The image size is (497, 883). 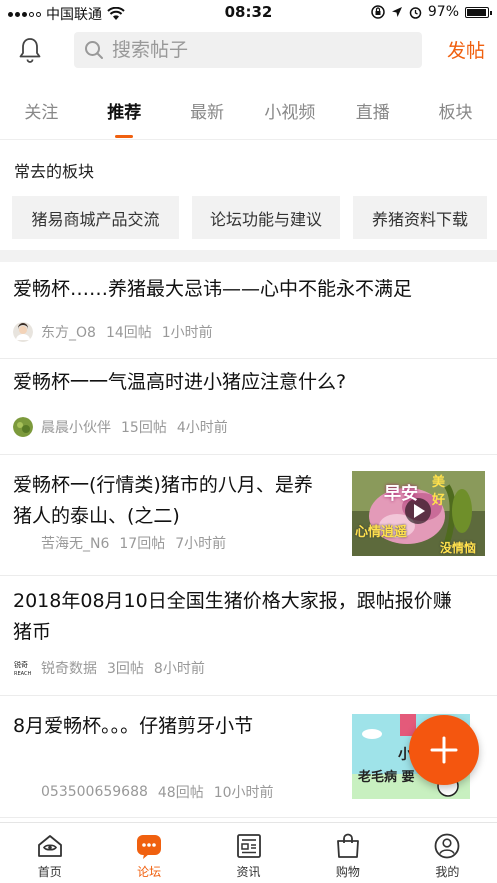 I want to click on post-author: 053500659688, so click(x=94, y=792).